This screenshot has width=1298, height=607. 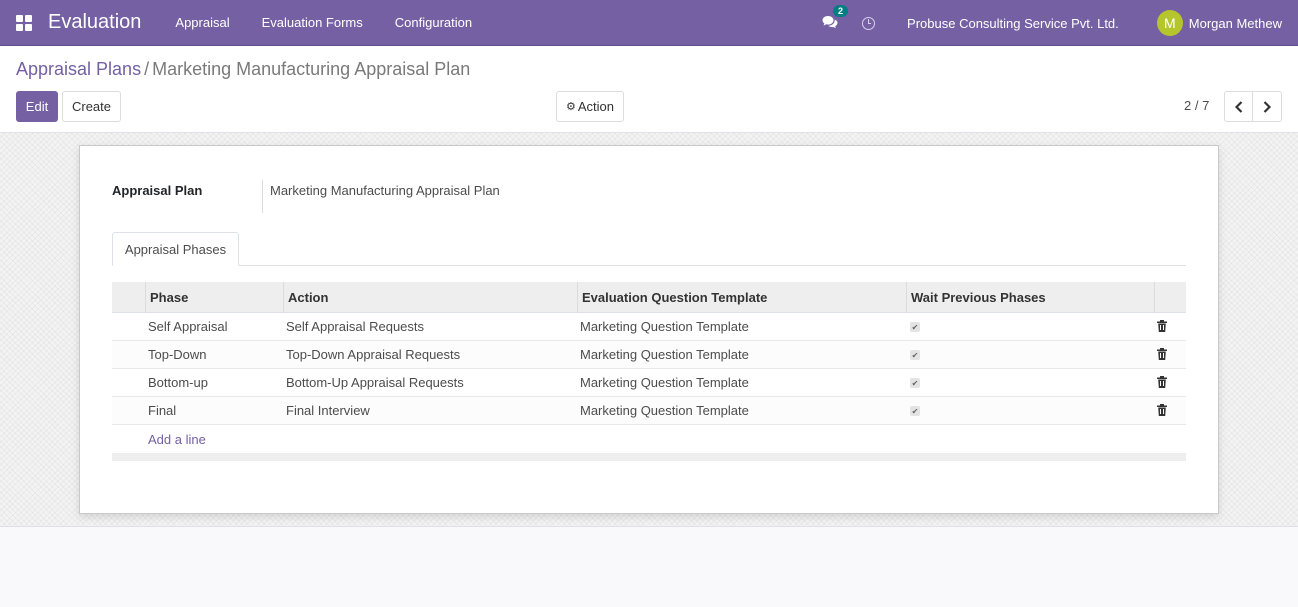 What do you see at coordinates (1196, 105) in the screenshot?
I see `pager-value: 2 / 7` at bounding box center [1196, 105].